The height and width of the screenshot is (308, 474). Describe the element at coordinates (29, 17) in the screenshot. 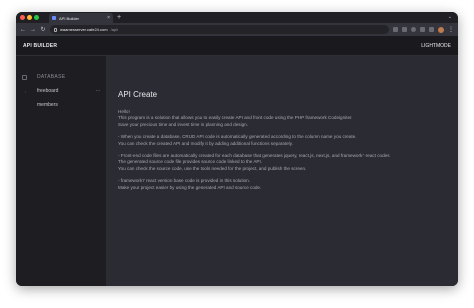

I see `minimize-window-button` at that location.